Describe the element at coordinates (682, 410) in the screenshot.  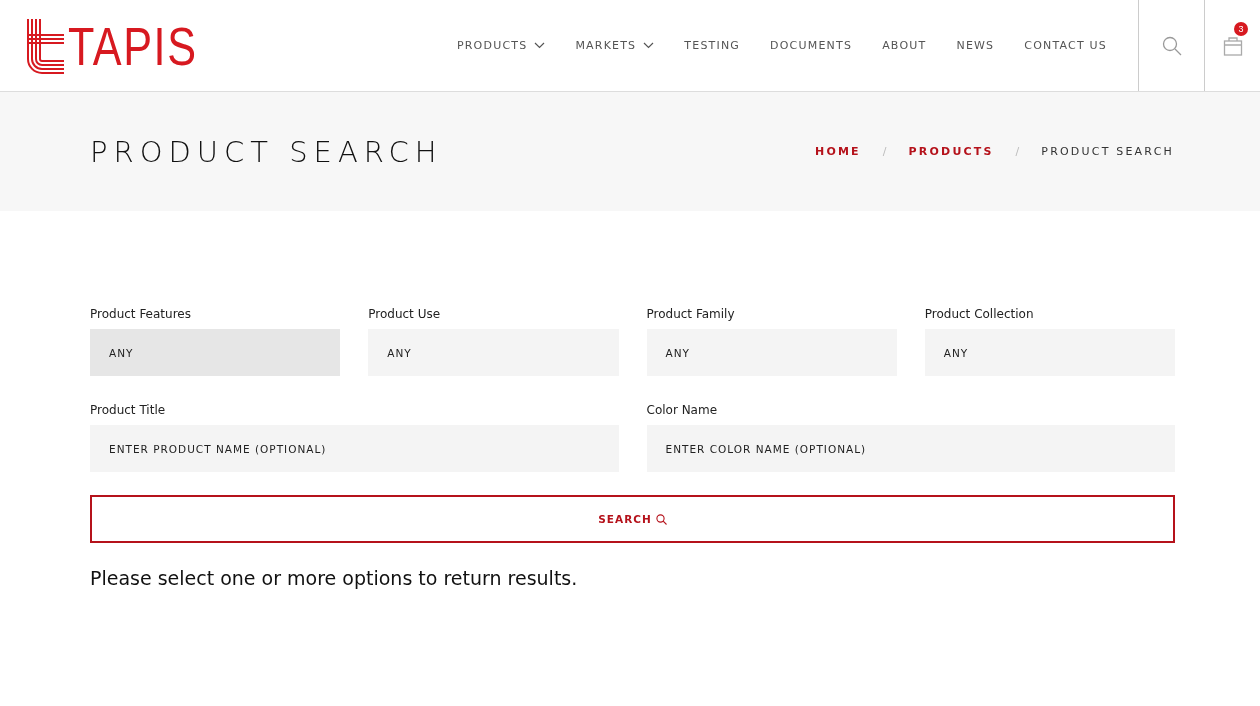
I see `field-label: Color Name` at that location.